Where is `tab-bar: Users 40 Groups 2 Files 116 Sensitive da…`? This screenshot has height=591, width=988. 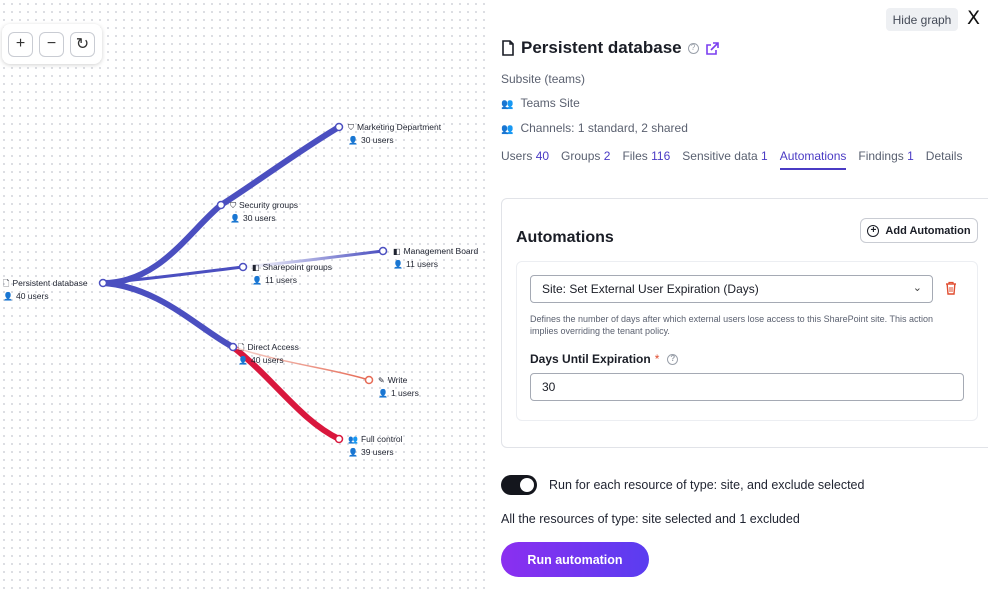
tab-bar: Users 40 Groups 2 Files 116 Sensitive da… is located at coordinates (737, 159).